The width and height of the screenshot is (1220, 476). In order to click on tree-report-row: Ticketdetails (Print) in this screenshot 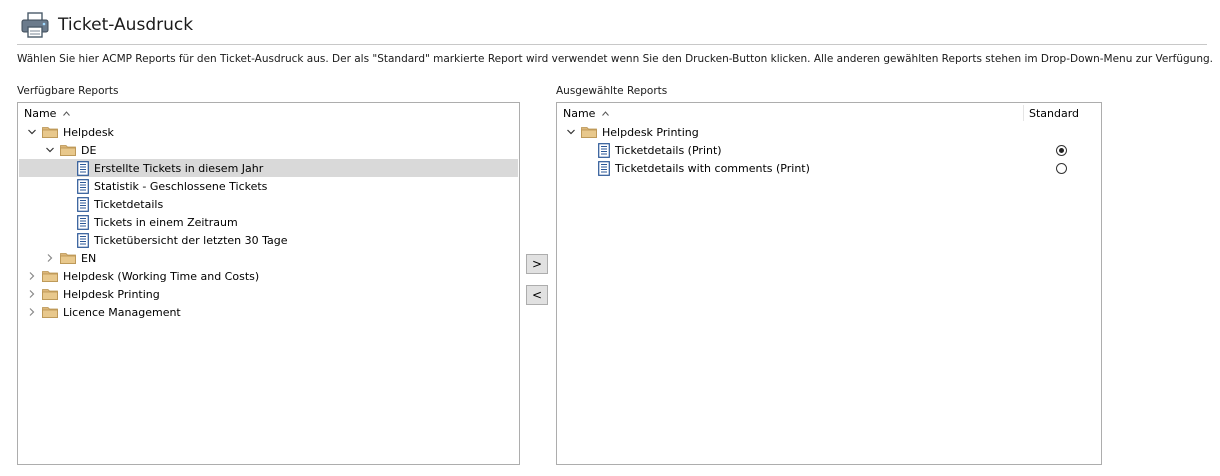, I will do `click(829, 150)`.